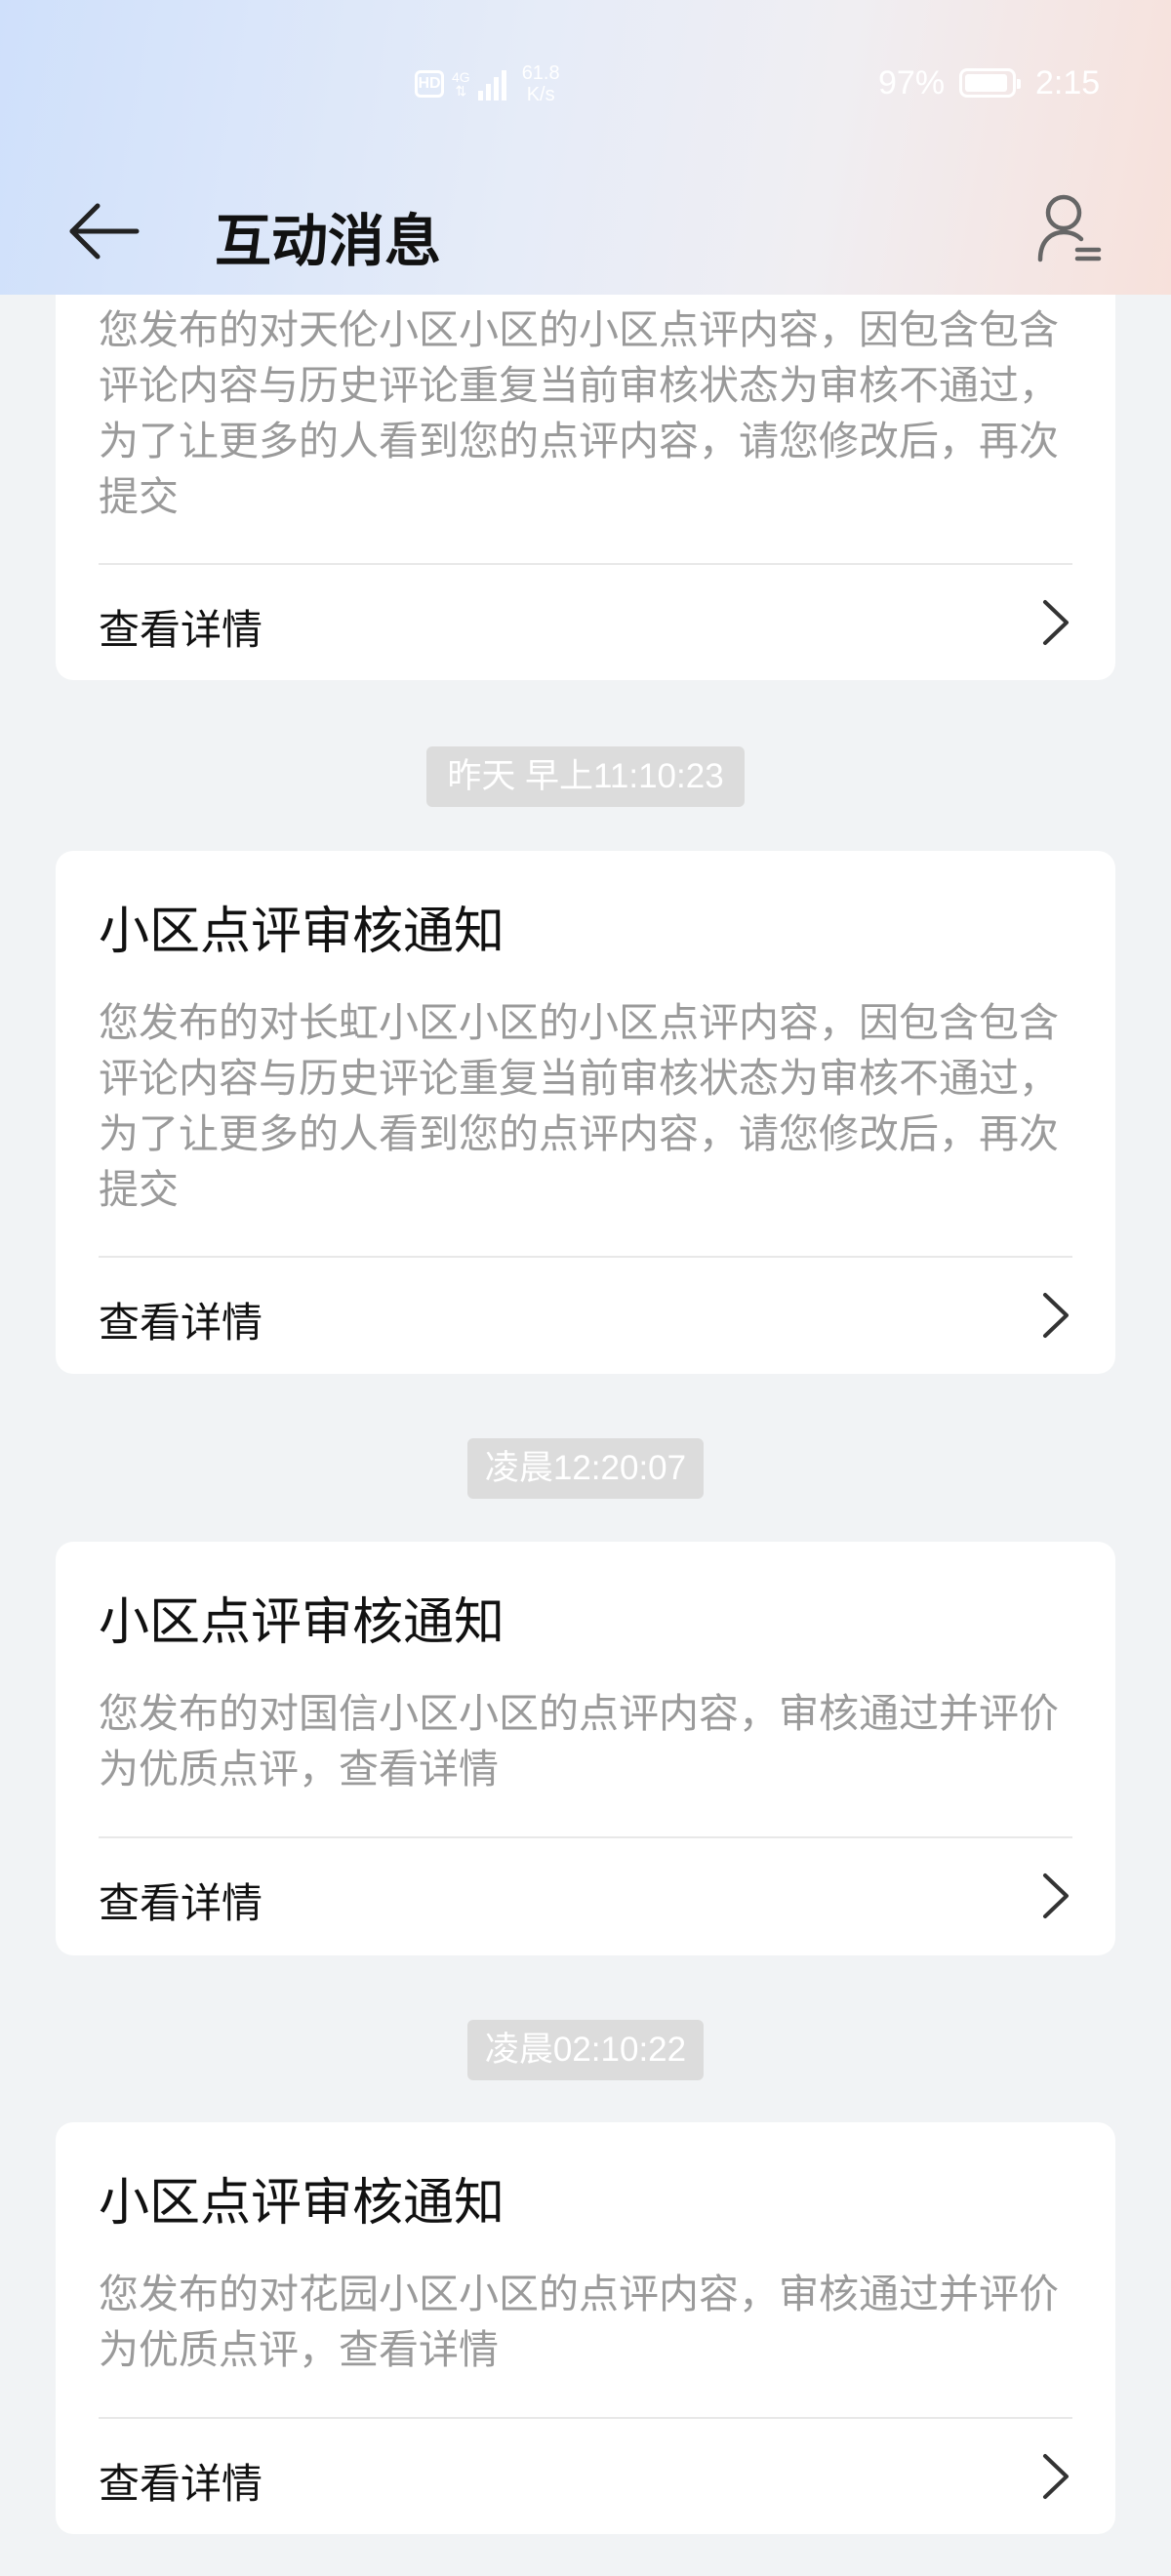  Describe the element at coordinates (429, 84) in the screenshot. I see `hd-badge-overlay: HD` at that location.